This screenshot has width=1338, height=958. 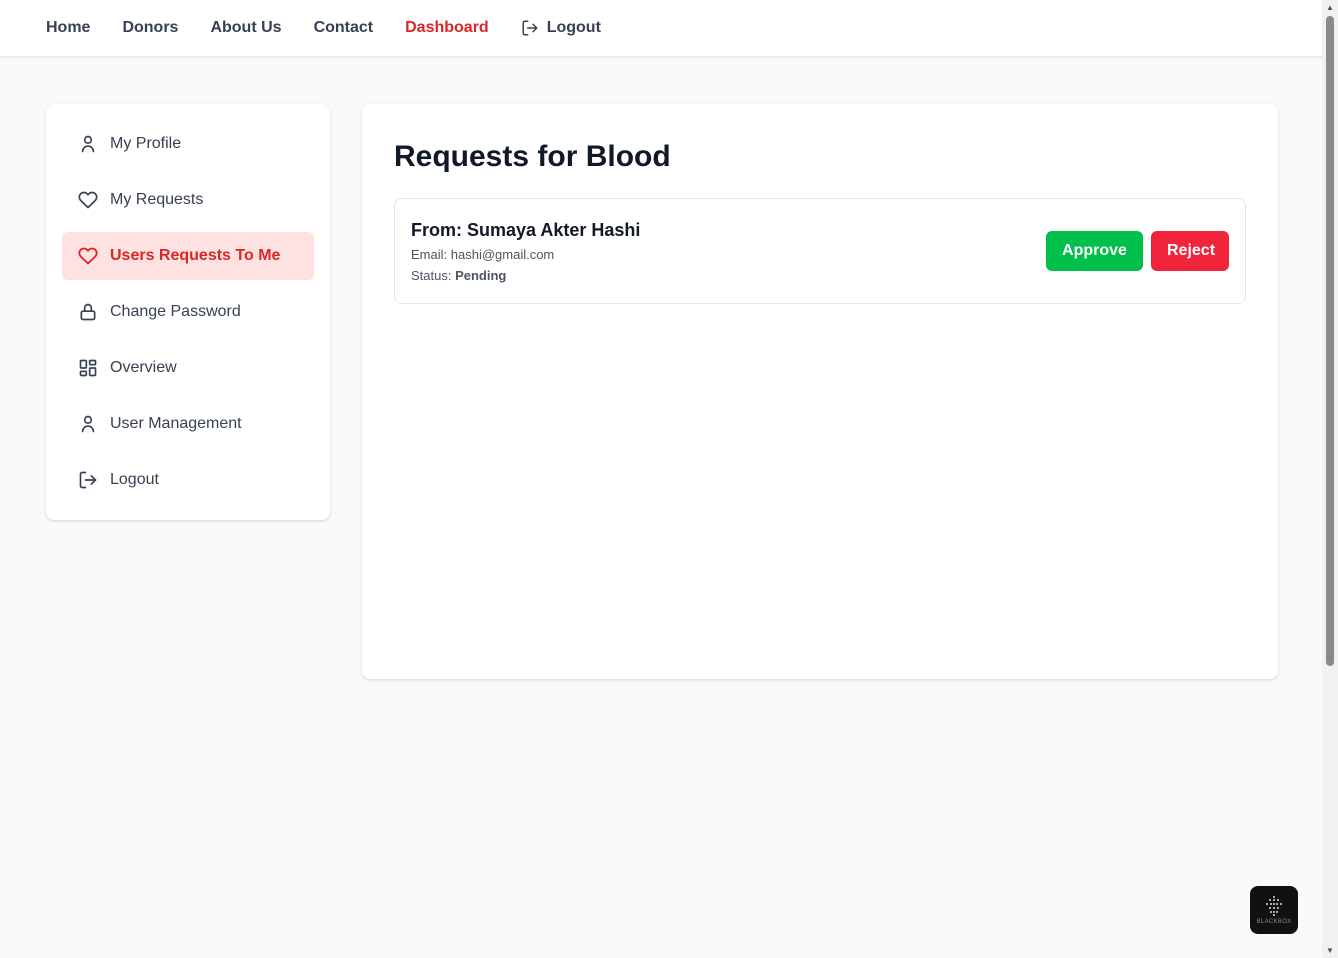 What do you see at coordinates (88, 312) in the screenshot?
I see `lock-icon` at bounding box center [88, 312].